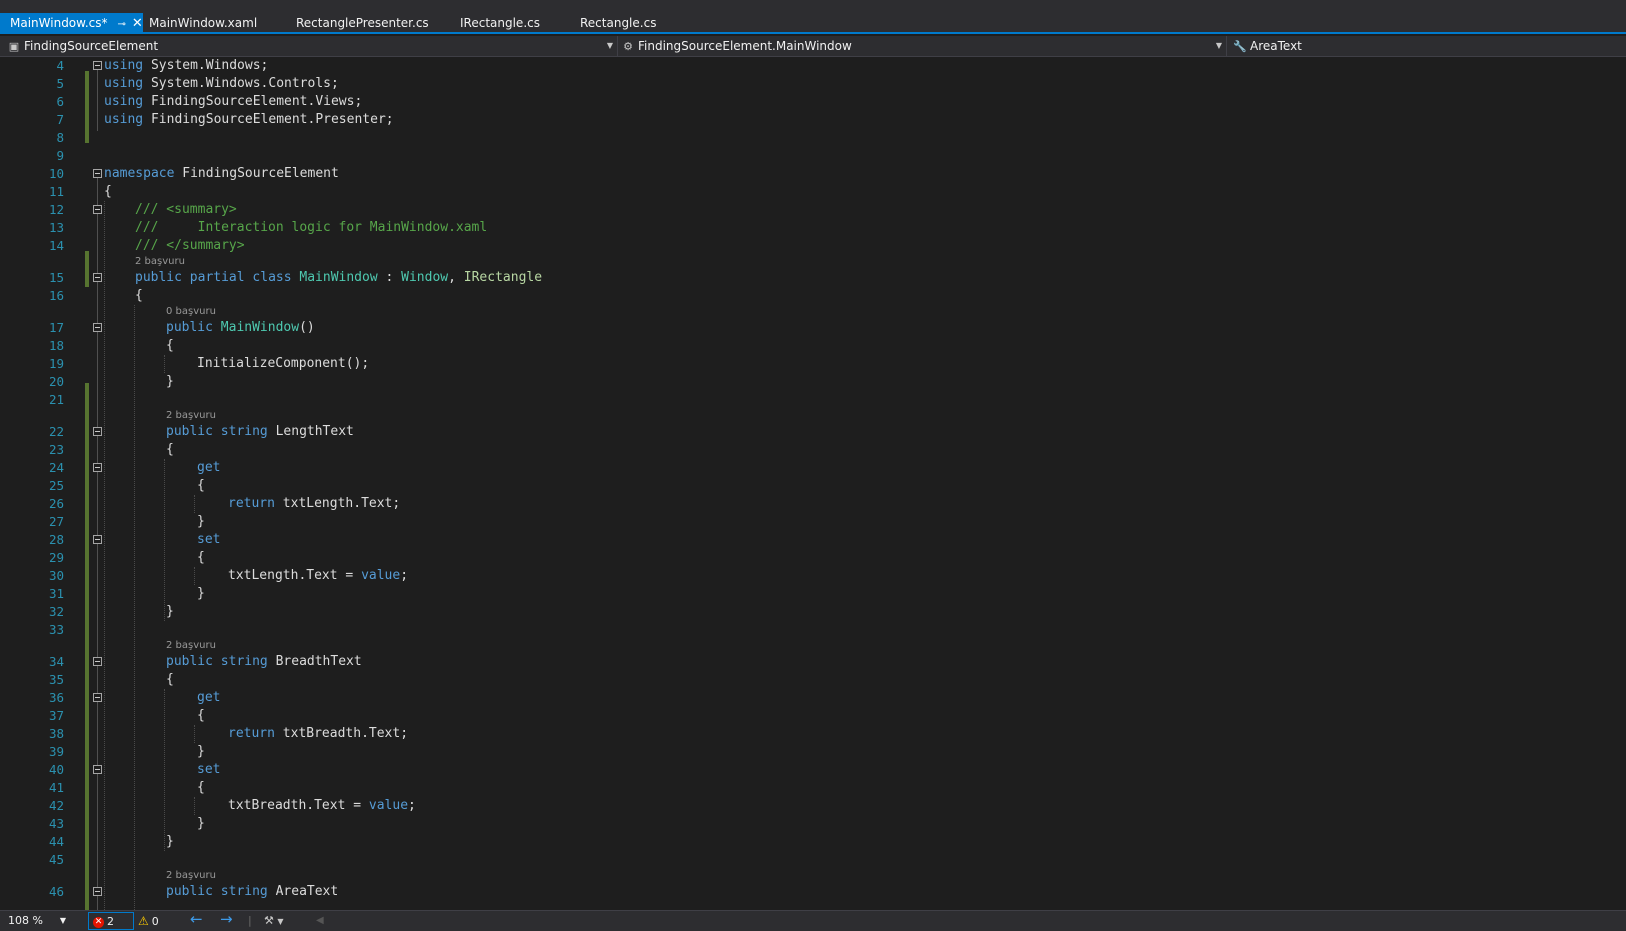 The height and width of the screenshot is (931, 1626). What do you see at coordinates (295, 575) in the screenshot?
I see `expression: txtLength.Text =` at bounding box center [295, 575].